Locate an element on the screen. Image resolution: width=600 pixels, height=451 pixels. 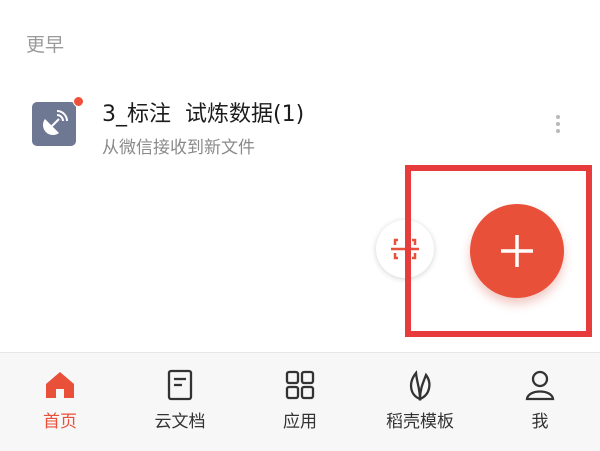
tab-cloud-docs: 云文档 is located at coordinates (180, 402).